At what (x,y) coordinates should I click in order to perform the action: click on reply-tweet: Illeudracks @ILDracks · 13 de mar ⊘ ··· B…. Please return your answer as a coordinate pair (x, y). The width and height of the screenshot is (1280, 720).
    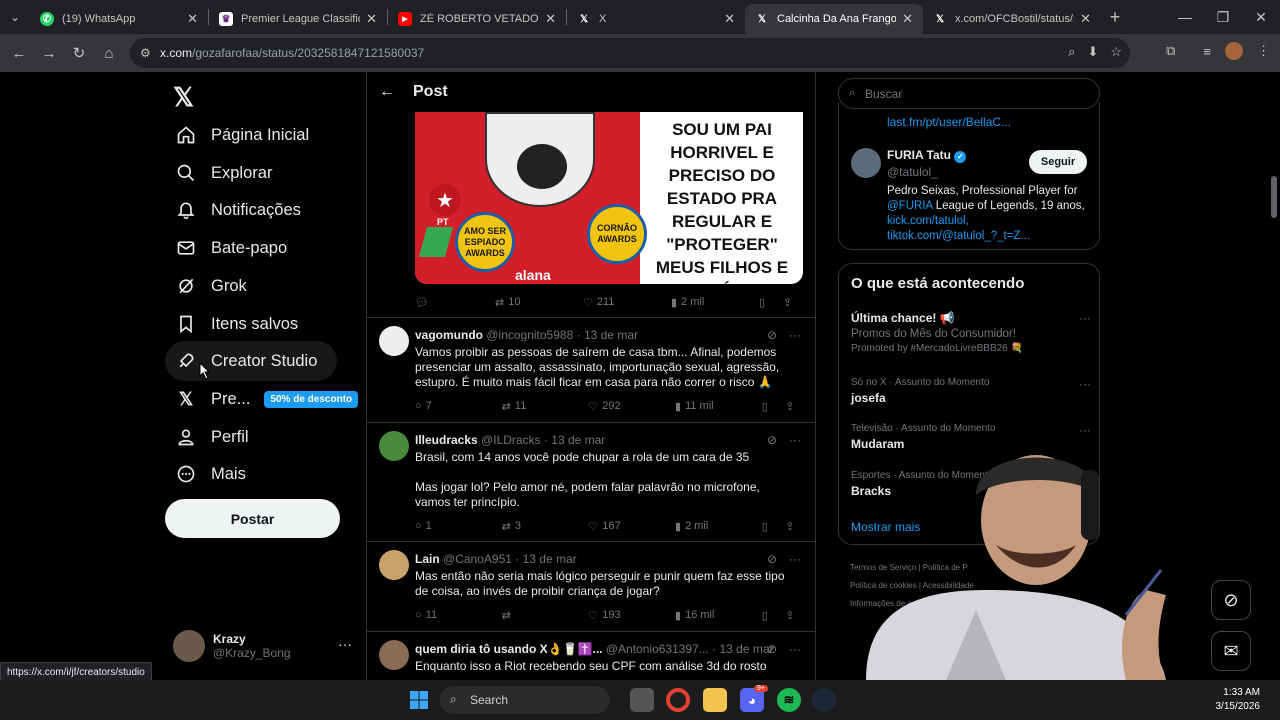
    Looking at the image, I should click on (591, 482).